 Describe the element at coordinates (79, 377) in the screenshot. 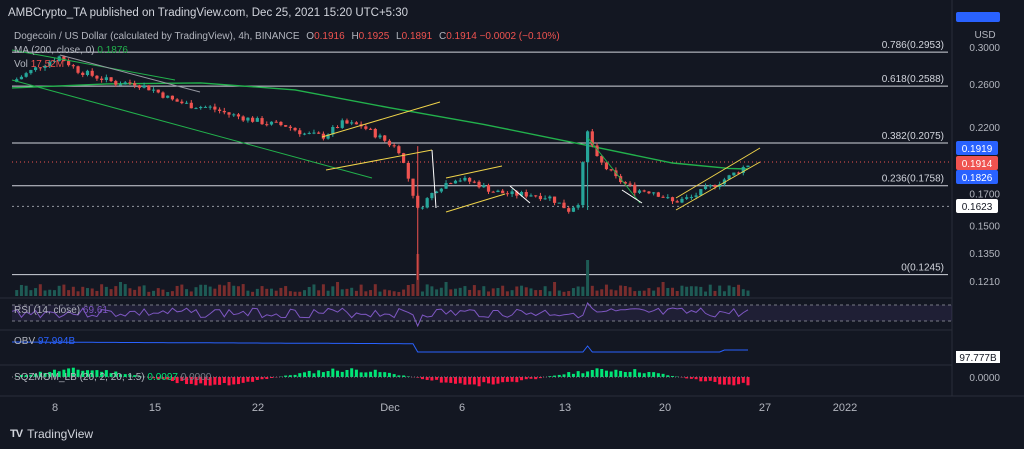

I see `sqz-label: SQZMOM_LB (20, 2, 20, 1.5)` at that location.